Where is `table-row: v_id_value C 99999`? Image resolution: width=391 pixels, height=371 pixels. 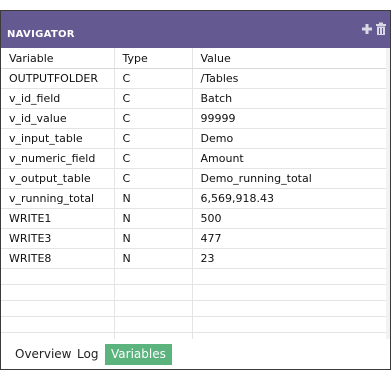
table-row: v_id_value C 99999 is located at coordinates (193, 118).